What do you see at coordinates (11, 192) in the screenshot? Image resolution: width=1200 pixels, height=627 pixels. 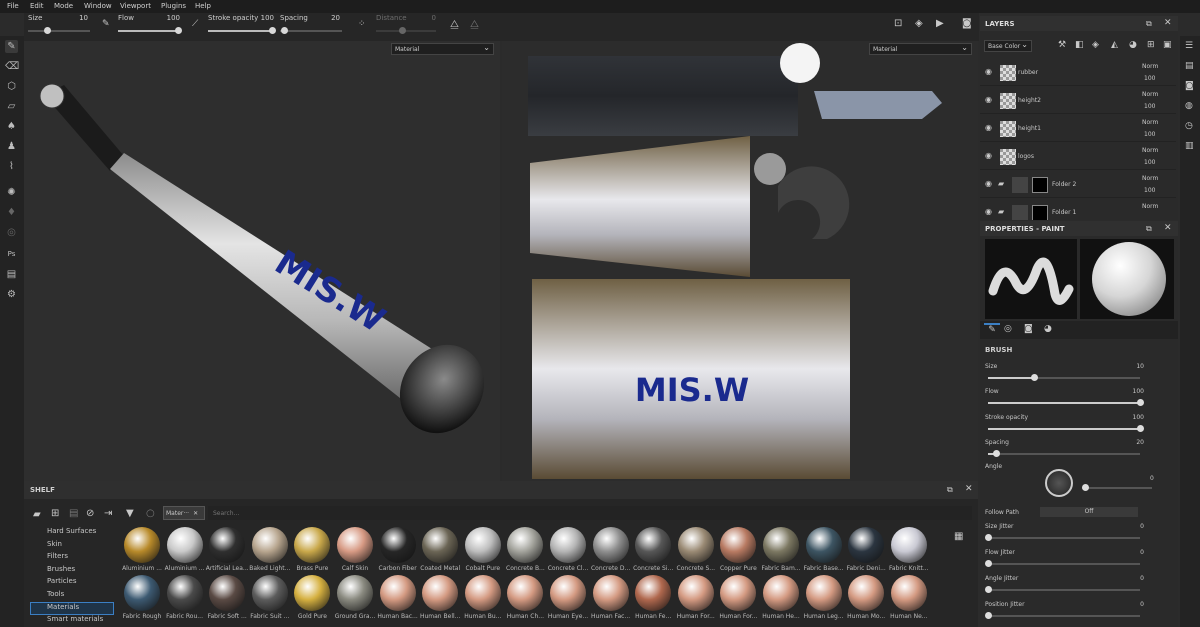 I see `particle-tool-icon: ✺` at bounding box center [11, 192].